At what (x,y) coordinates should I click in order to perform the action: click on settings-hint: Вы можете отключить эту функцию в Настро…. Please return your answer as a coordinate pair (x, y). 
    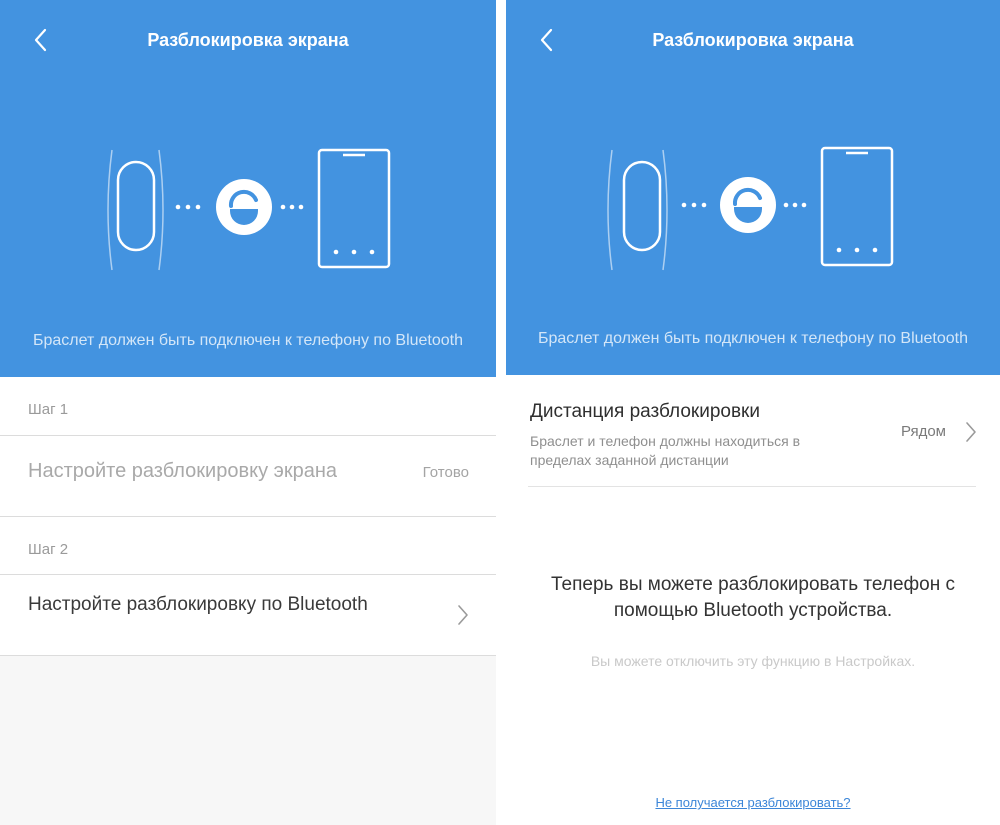
    Looking at the image, I should click on (753, 661).